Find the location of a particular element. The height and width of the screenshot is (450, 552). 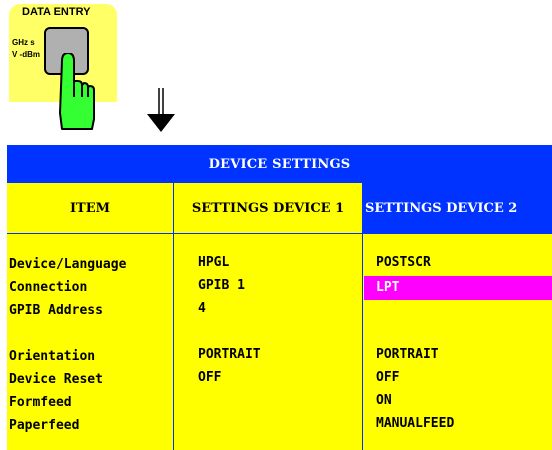

item-formfeed: Formfeed is located at coordinates (40, 402).